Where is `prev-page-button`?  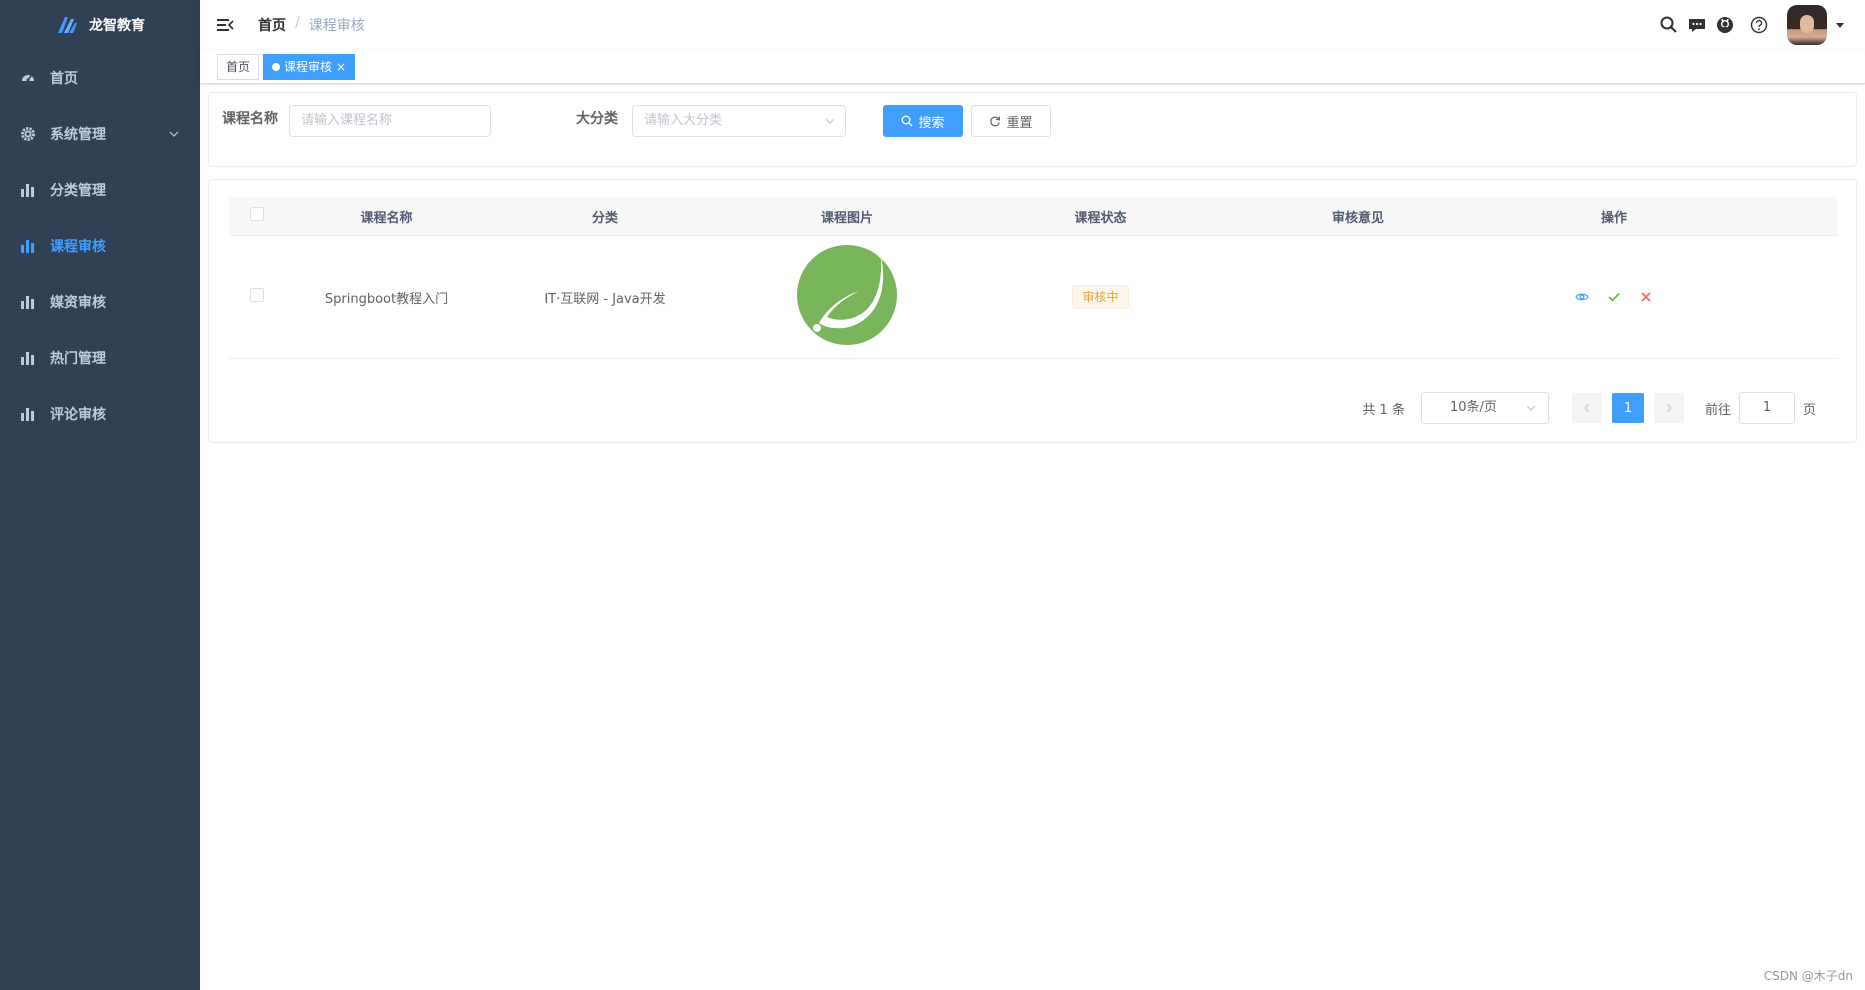
prev-page-button is located at coordinates (1586, 408).